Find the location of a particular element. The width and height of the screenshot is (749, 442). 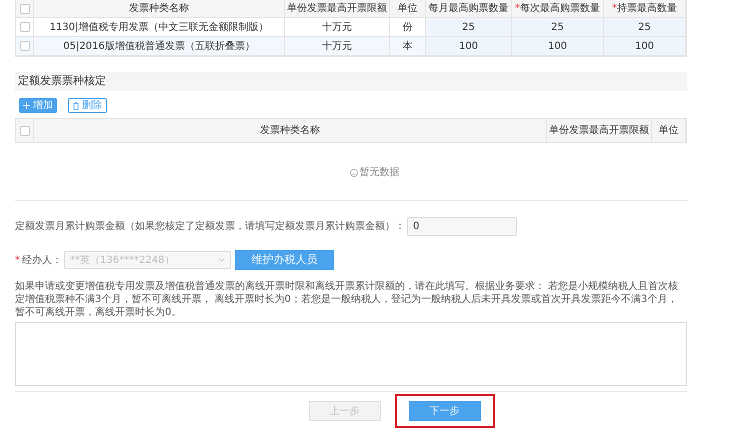

field-label: 定额发票月累计购票金额（如果您核定了定额发票，请填写定额发票月累计购票金额）： is located at coordinates (210, 227).